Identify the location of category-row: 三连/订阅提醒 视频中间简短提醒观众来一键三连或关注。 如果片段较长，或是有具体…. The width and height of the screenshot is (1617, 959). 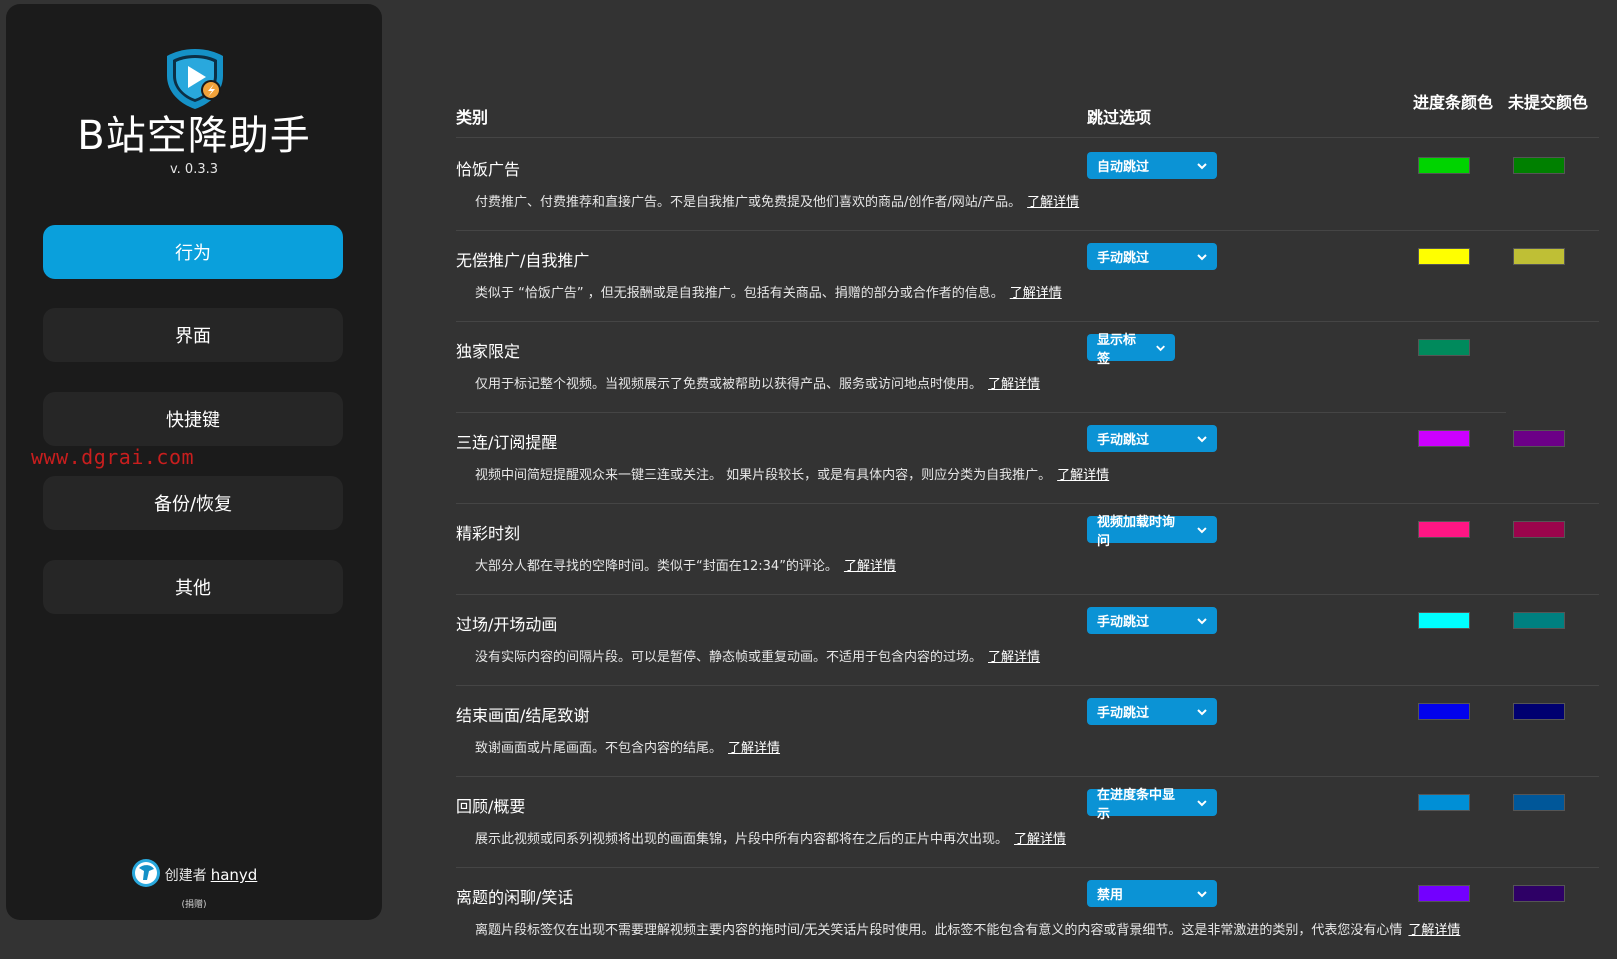
(808, 458).